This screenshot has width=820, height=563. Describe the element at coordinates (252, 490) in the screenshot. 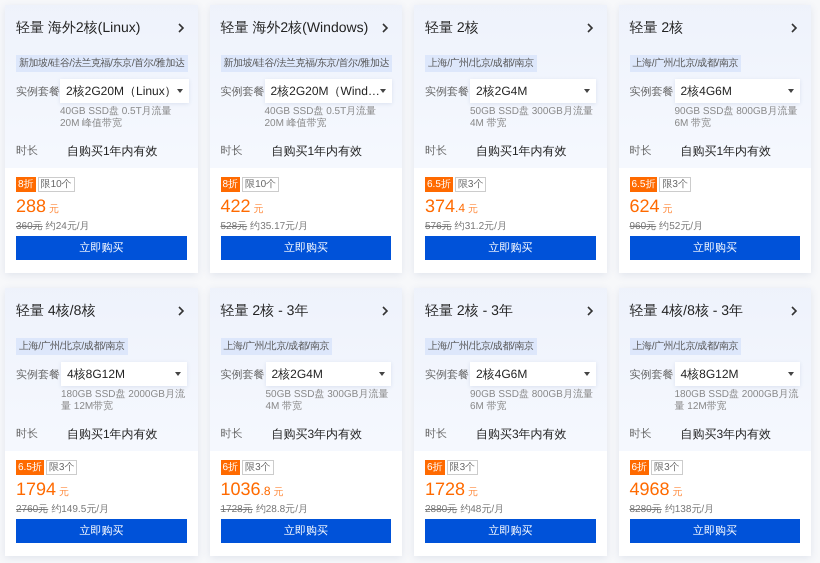

I see `price: 1036.8 元` at that location.